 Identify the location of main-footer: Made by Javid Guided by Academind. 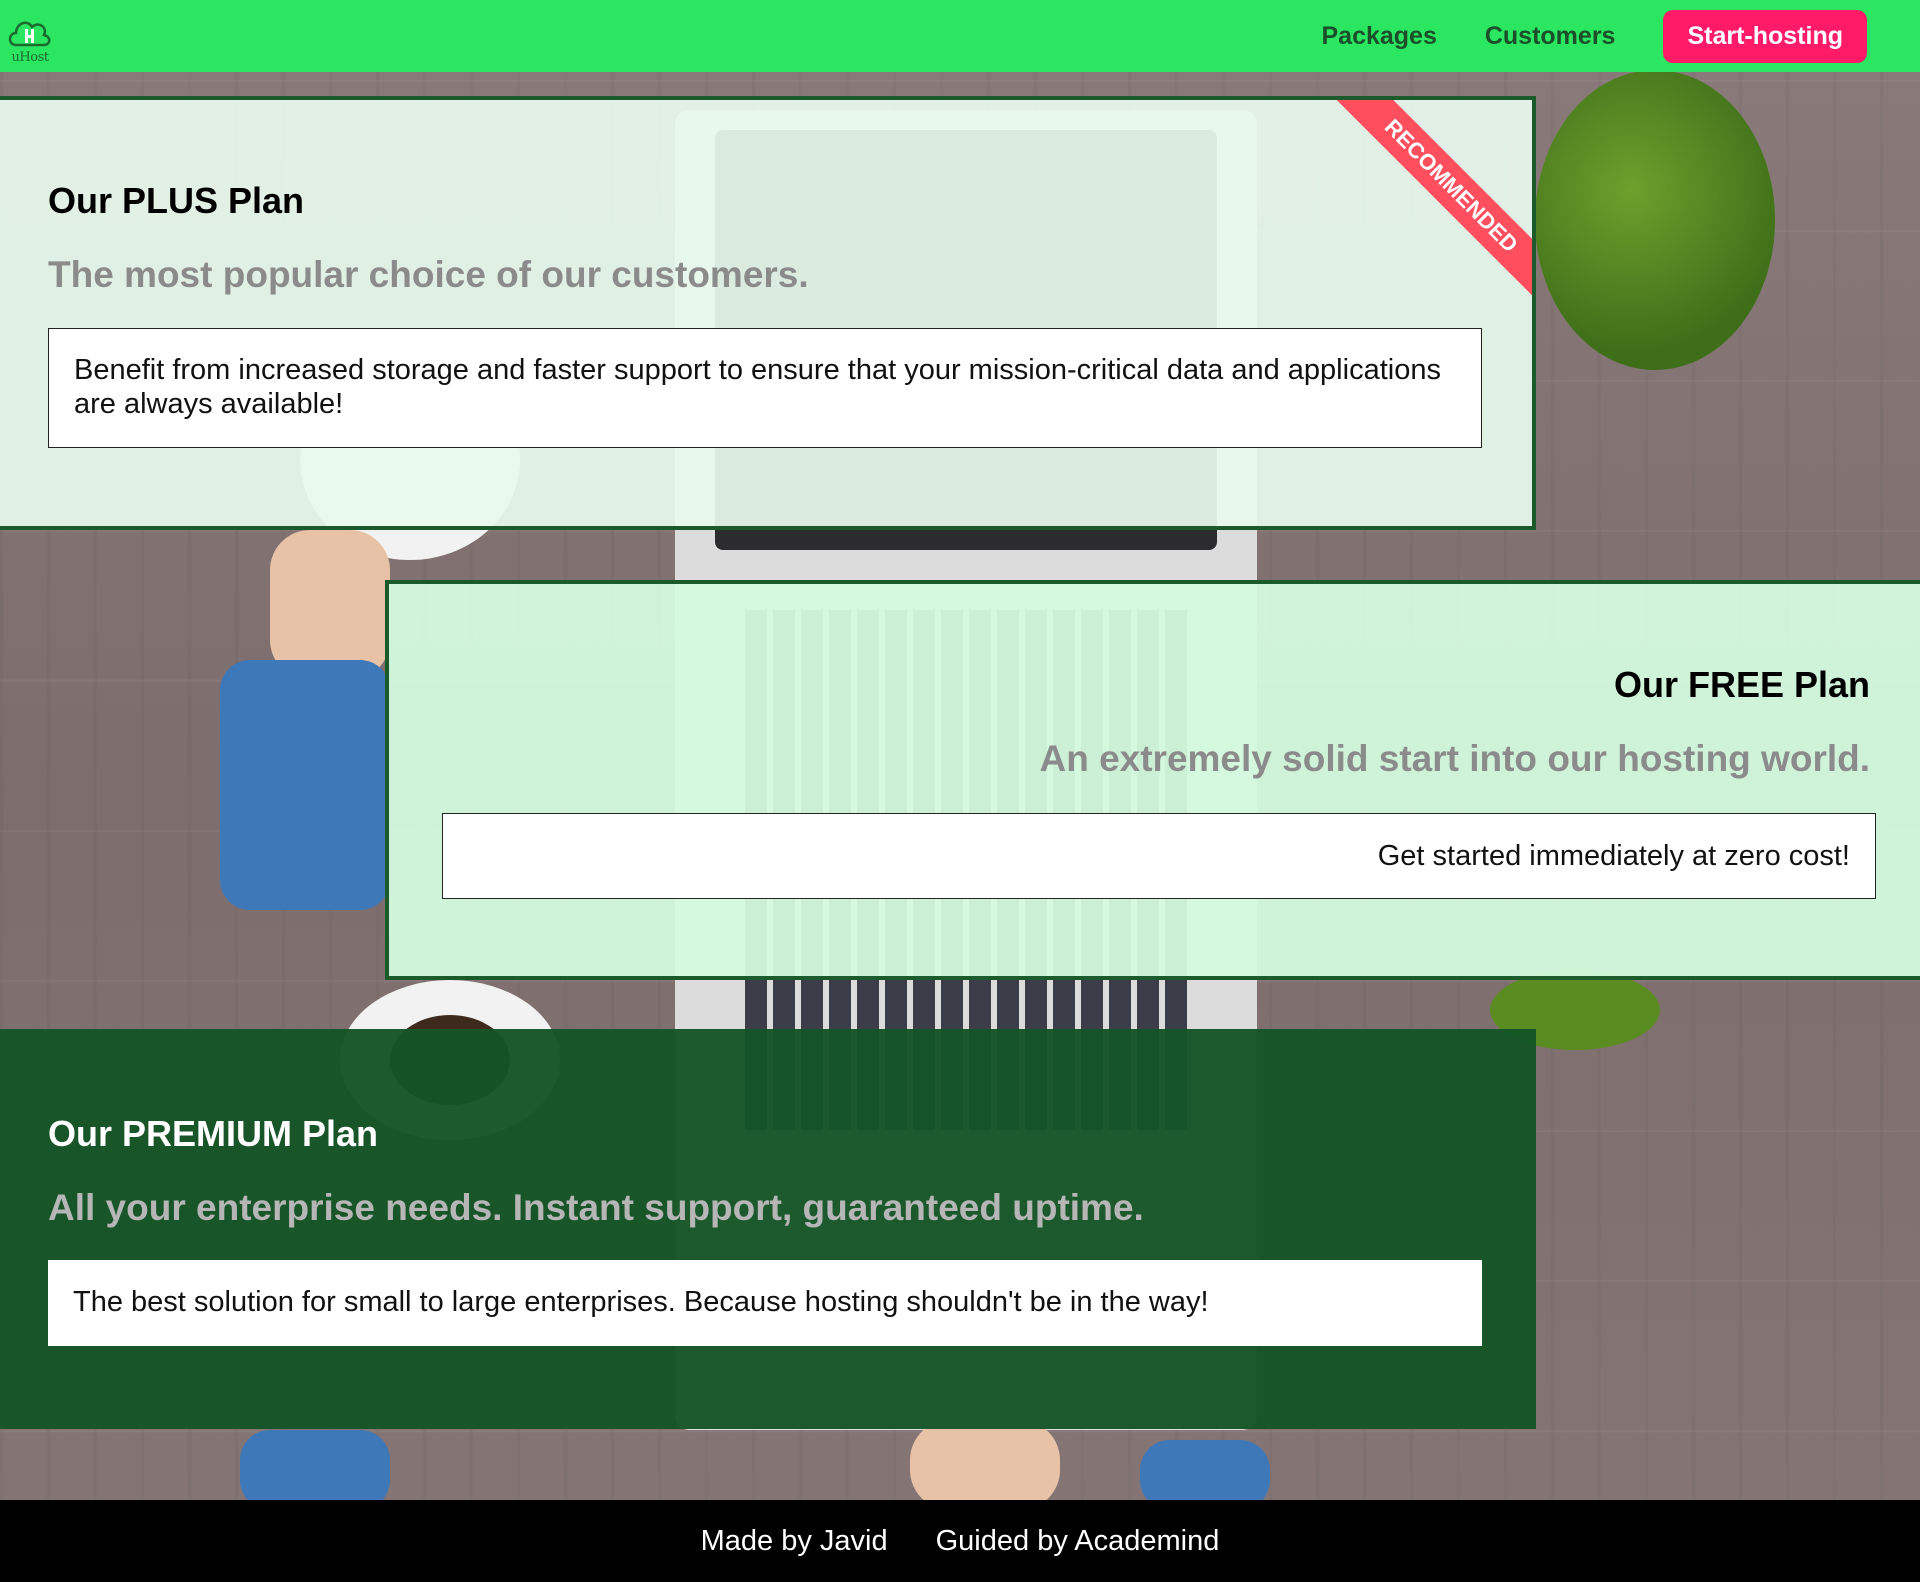
(960, 1541).